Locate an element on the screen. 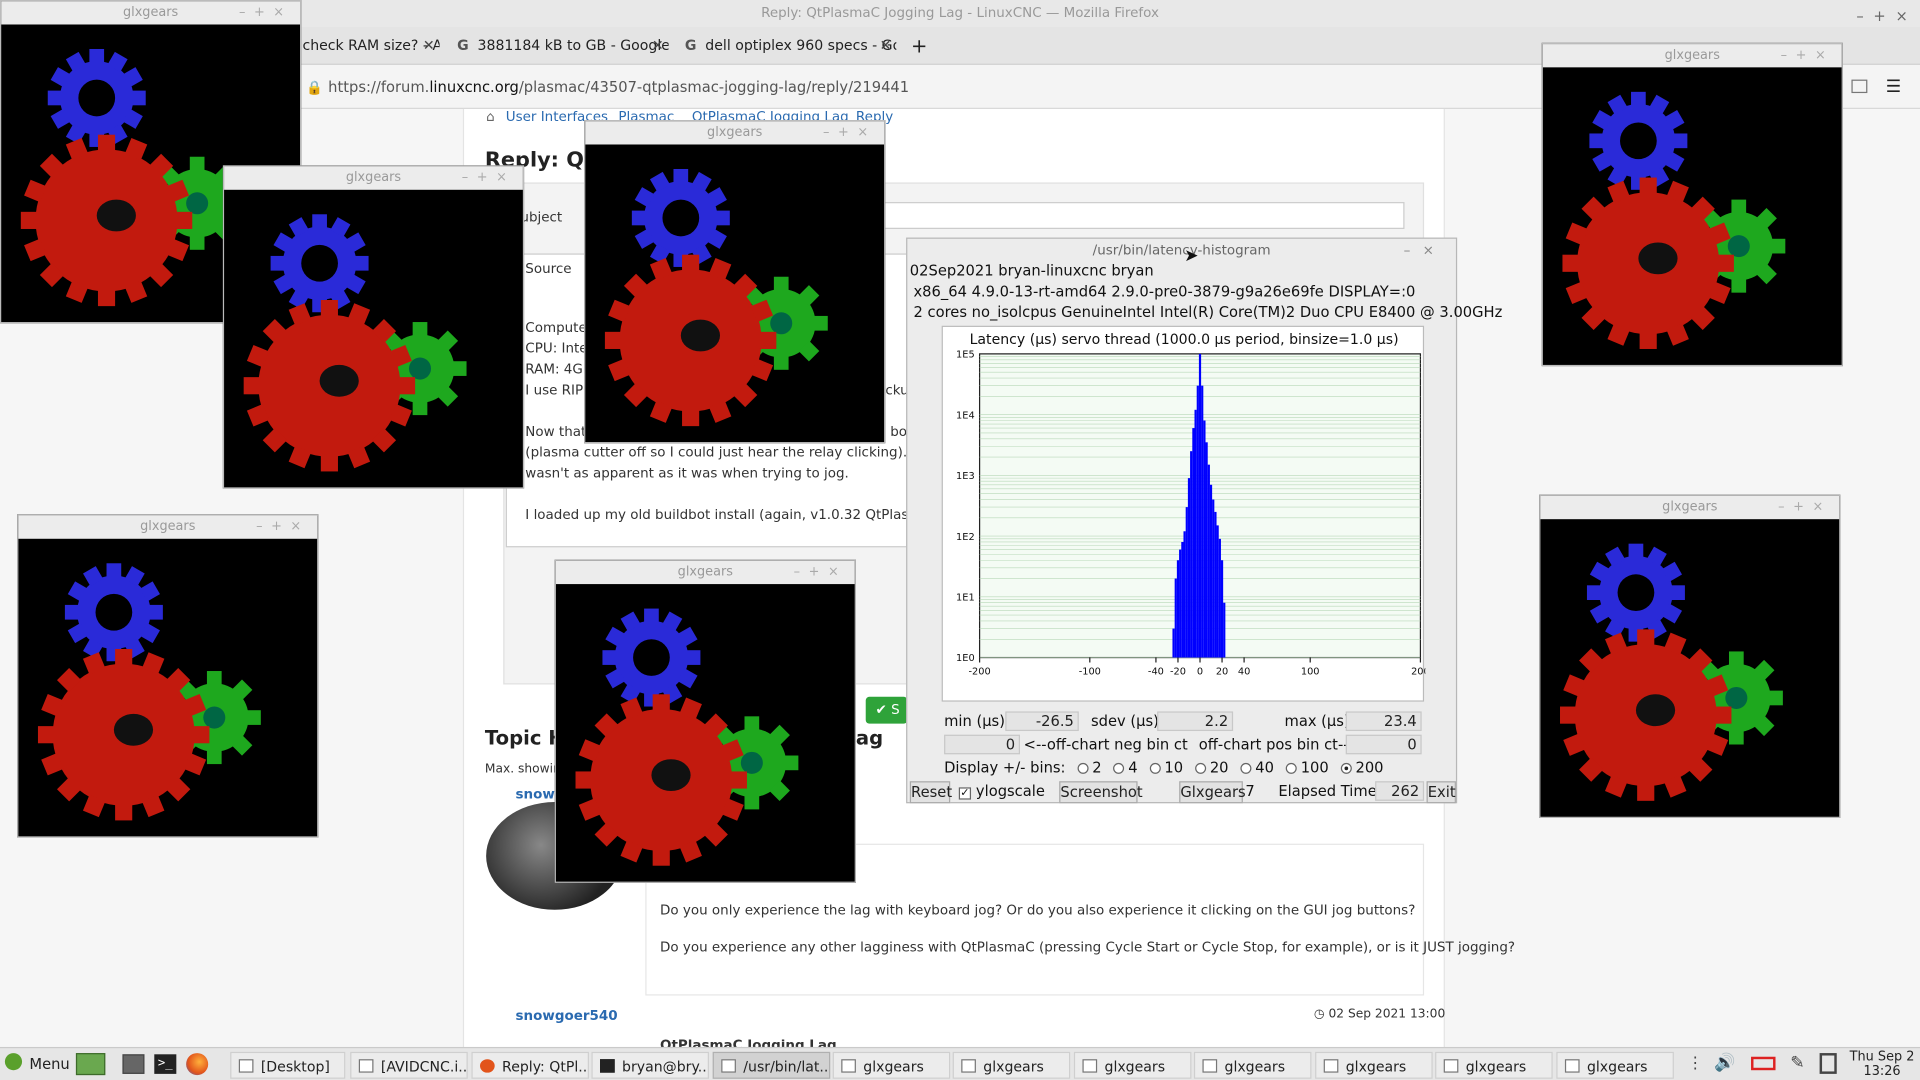  battery-icon is located at coordinates (1763, 1063).